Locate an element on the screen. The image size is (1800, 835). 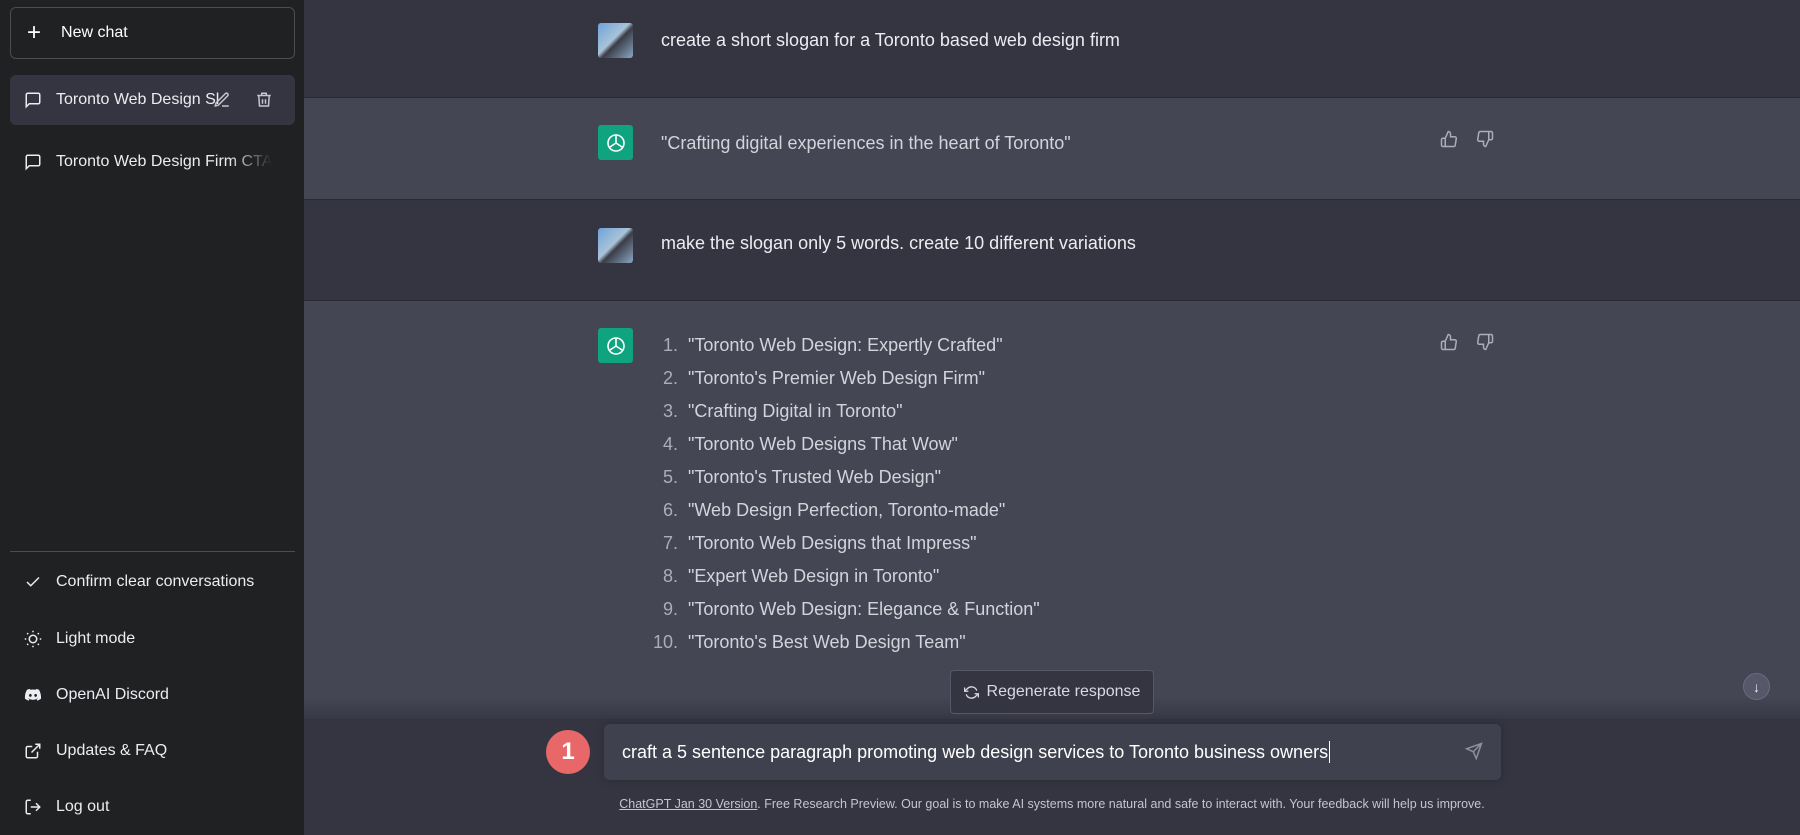
list-item: 7. "Toronto Web Designs that Impress" is located at coordinates (819, 543).